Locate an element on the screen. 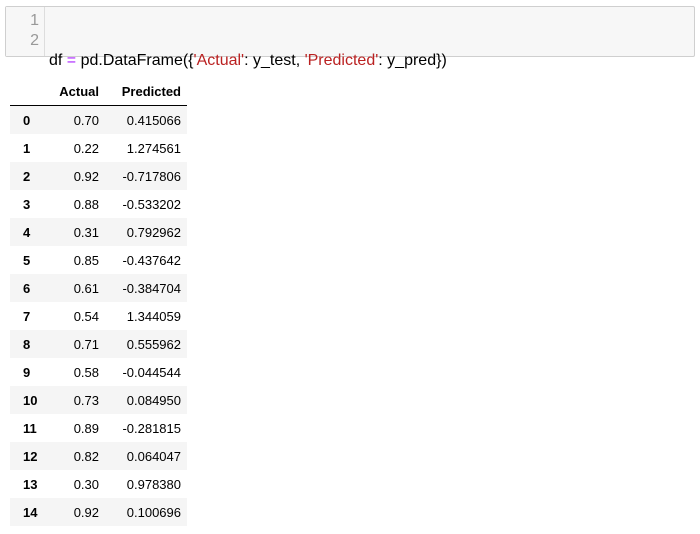  table-row: 1 0.22 1.274561 is located at coordinates (98, 148).